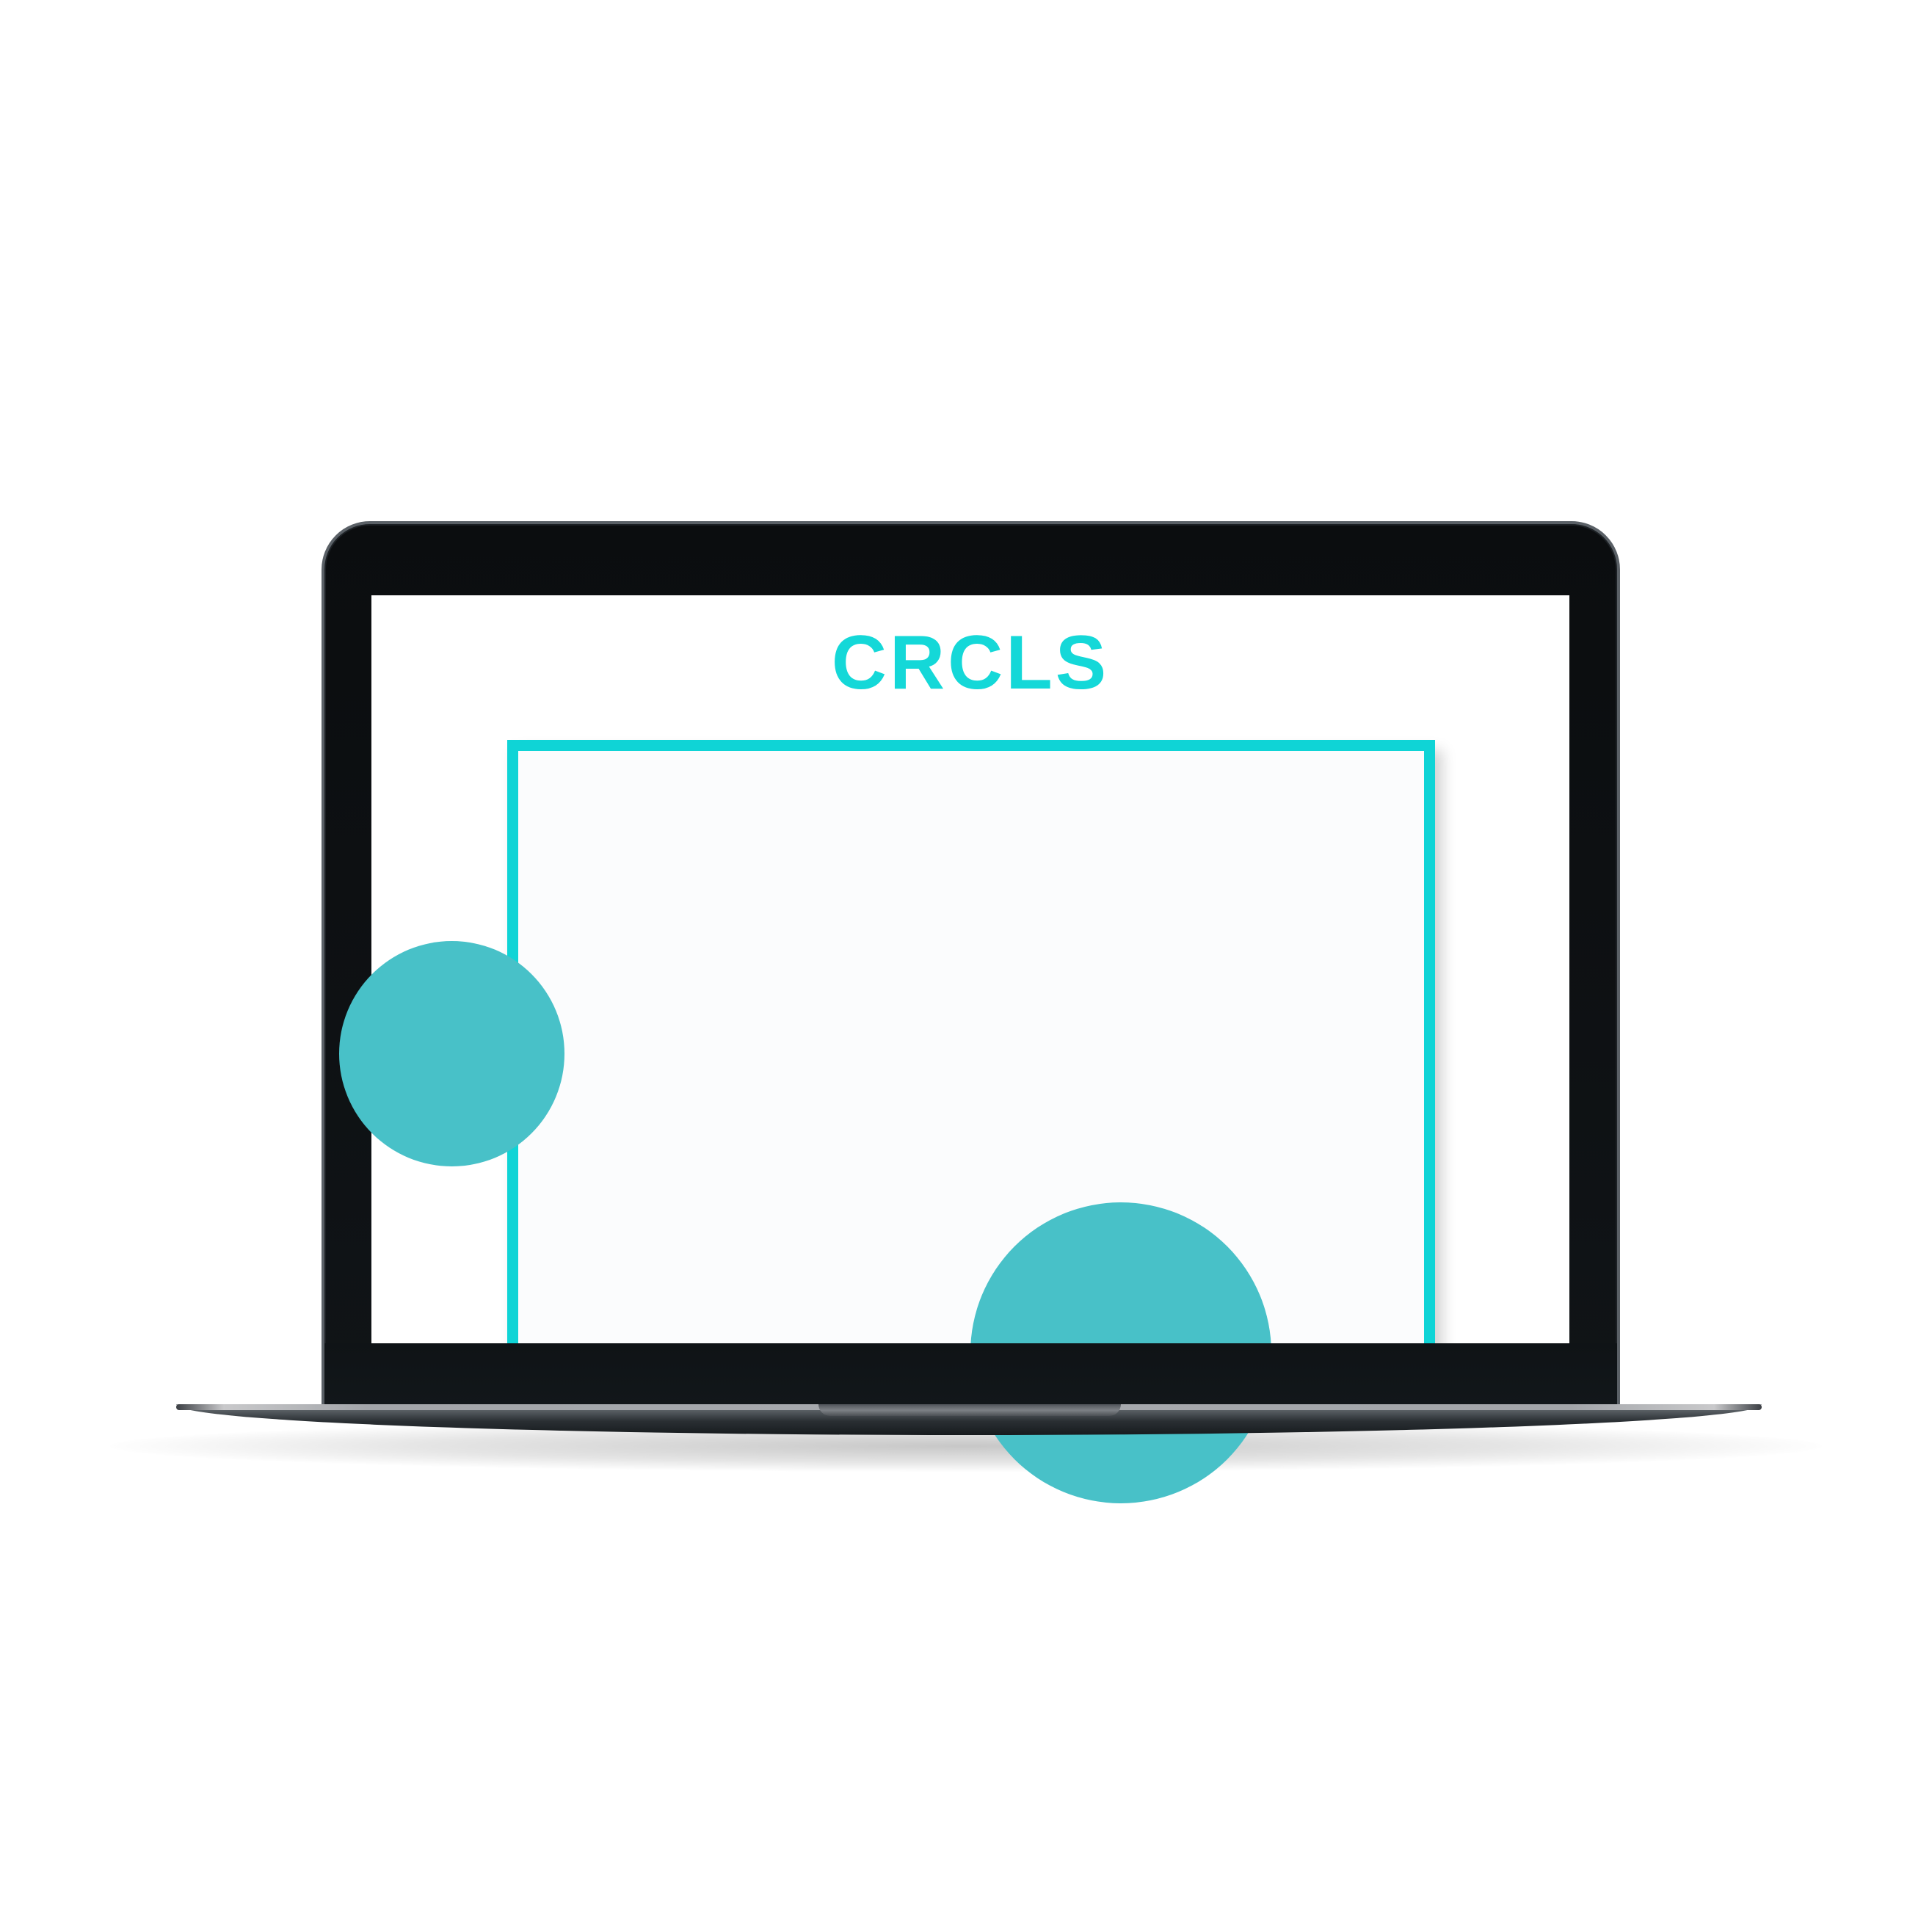 The height and width of the screenshot is (1932, 1932). What do you see at coordinates (969, 1410) in the screenshot?
I see `laptop-hinge-notch` at bounding box center [969, 1410].